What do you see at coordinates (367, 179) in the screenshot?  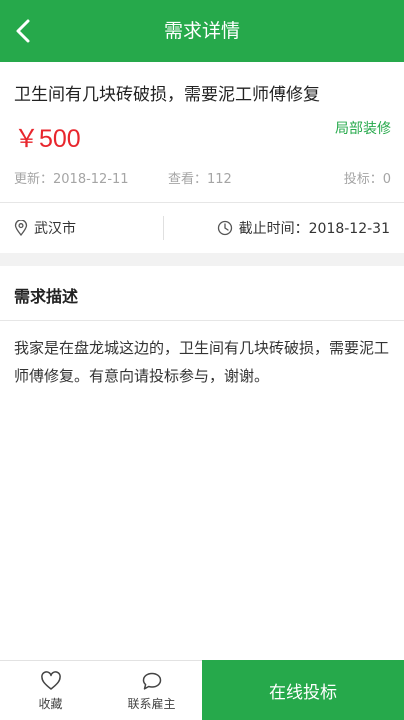 I see `bid-count: 投标：0` at bounding box center [367, 179].